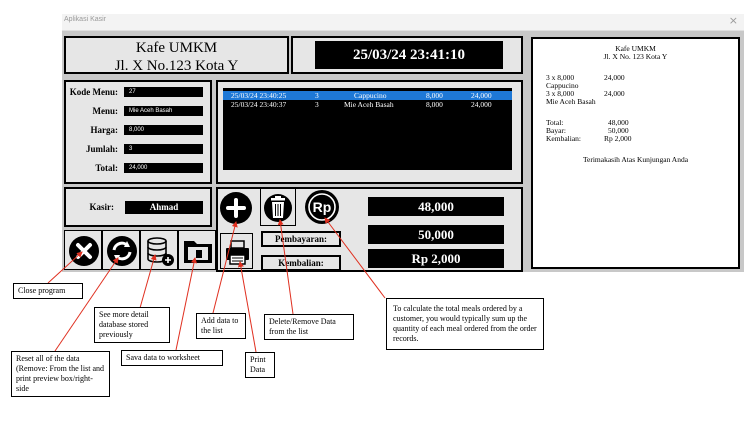 This screenshot has width=748, height=421. What do you see at coordinates (172, 358) in the screenshot?
I see `note-save: Sava data to worksheet` at bounding box center [172, 358].